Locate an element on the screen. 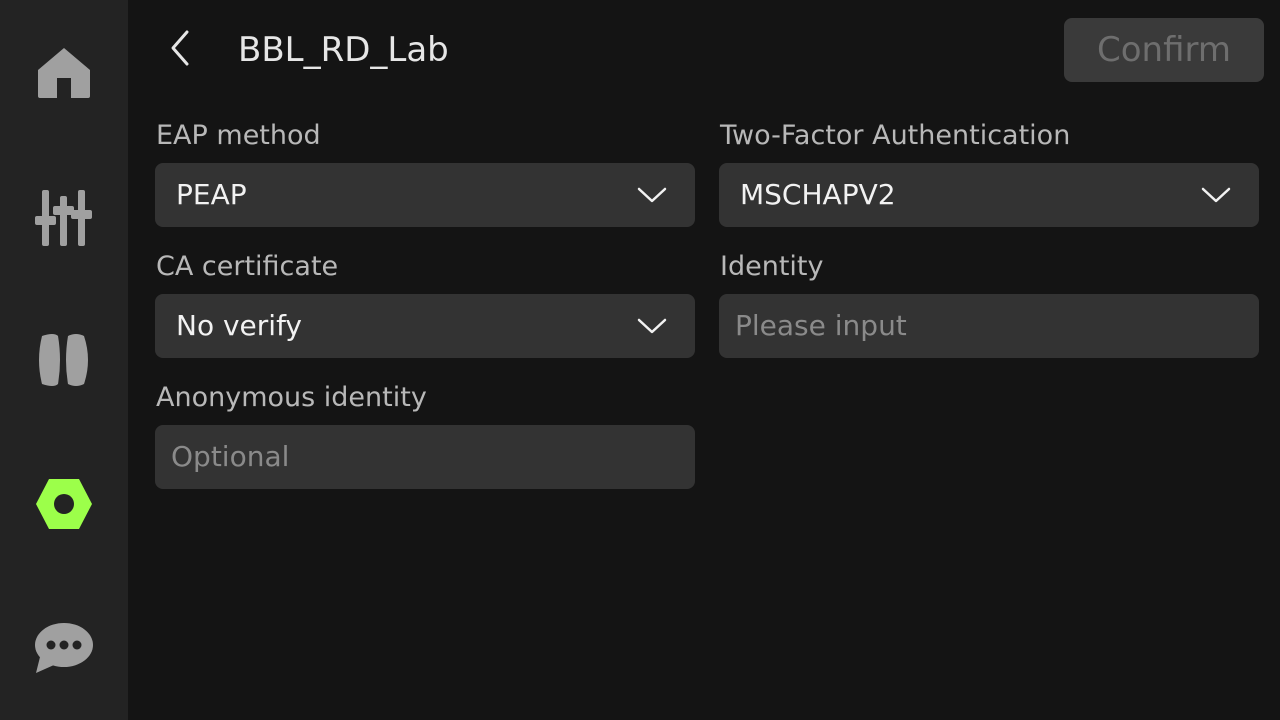 The image size is (1280, 720). ca-certificate-label: CA certificate is located at coordinates (247, 266).